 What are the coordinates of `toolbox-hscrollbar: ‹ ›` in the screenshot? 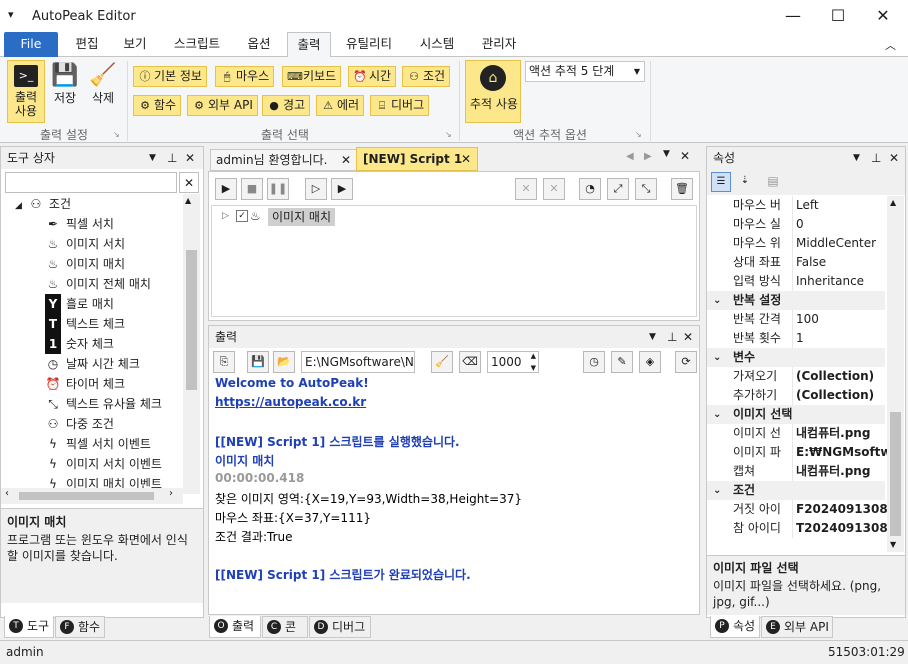 It's located at (92, 496).